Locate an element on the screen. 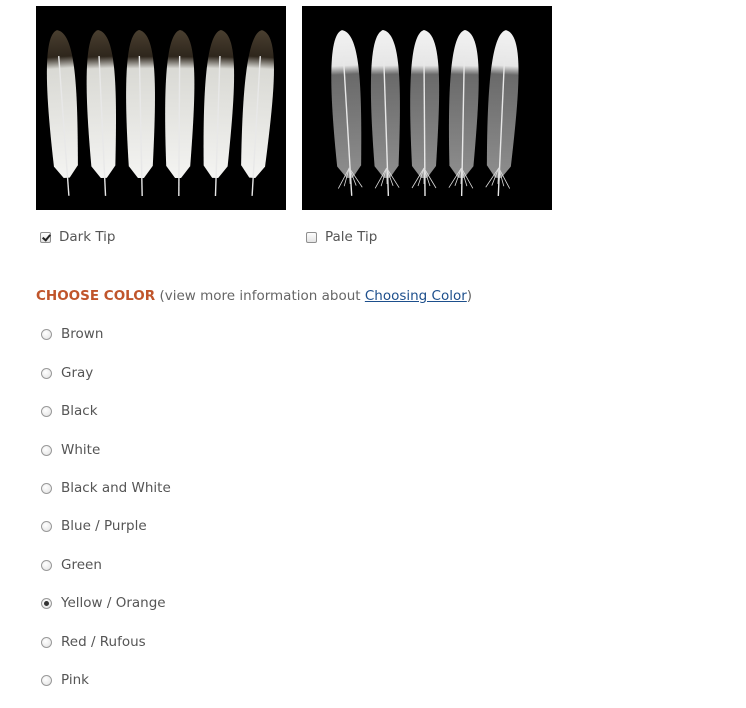  pale-tip-option: Pale Tip is located at coordinates (341, 237).